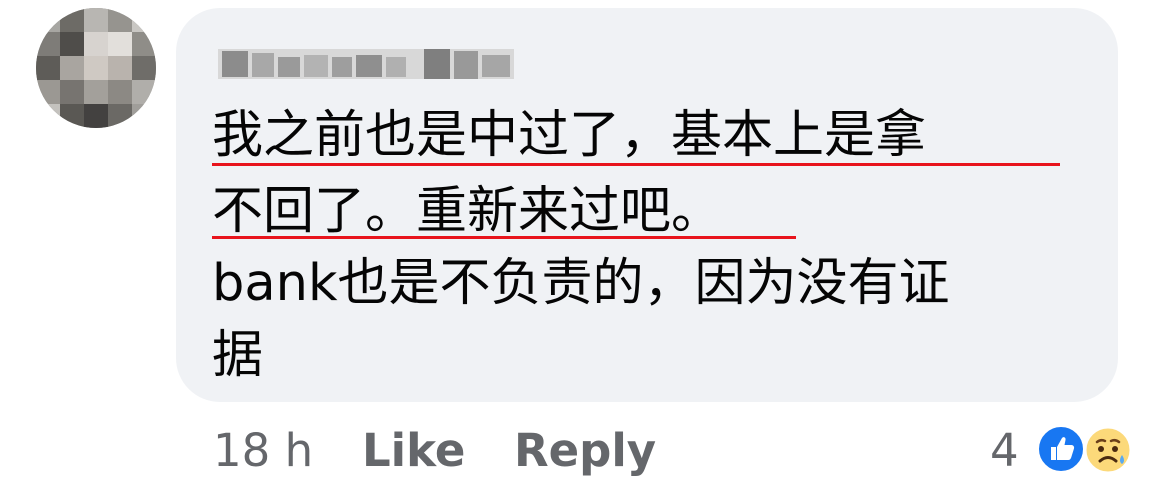 The image size is (1170, 493). What do you see at coordinates (1108, 450) in the screenshot?
I see `sad-icon` at bounding box center [1108, 450].